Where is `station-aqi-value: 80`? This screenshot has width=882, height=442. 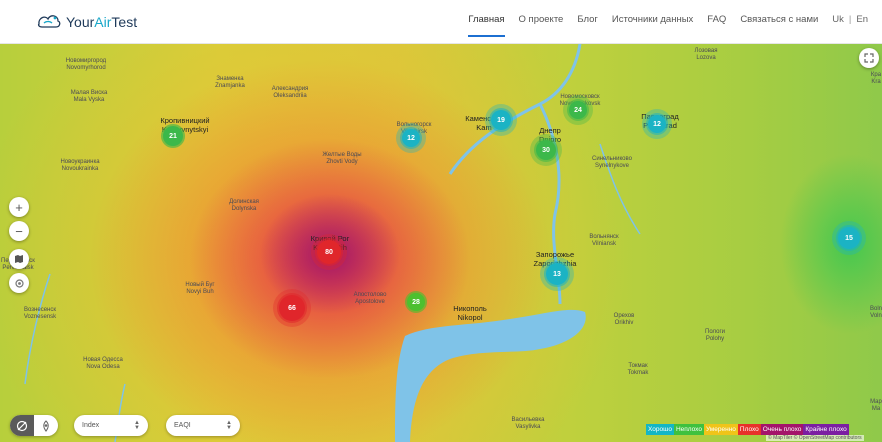 station-aqi-value: 80 is located at coordinates (329, 252).